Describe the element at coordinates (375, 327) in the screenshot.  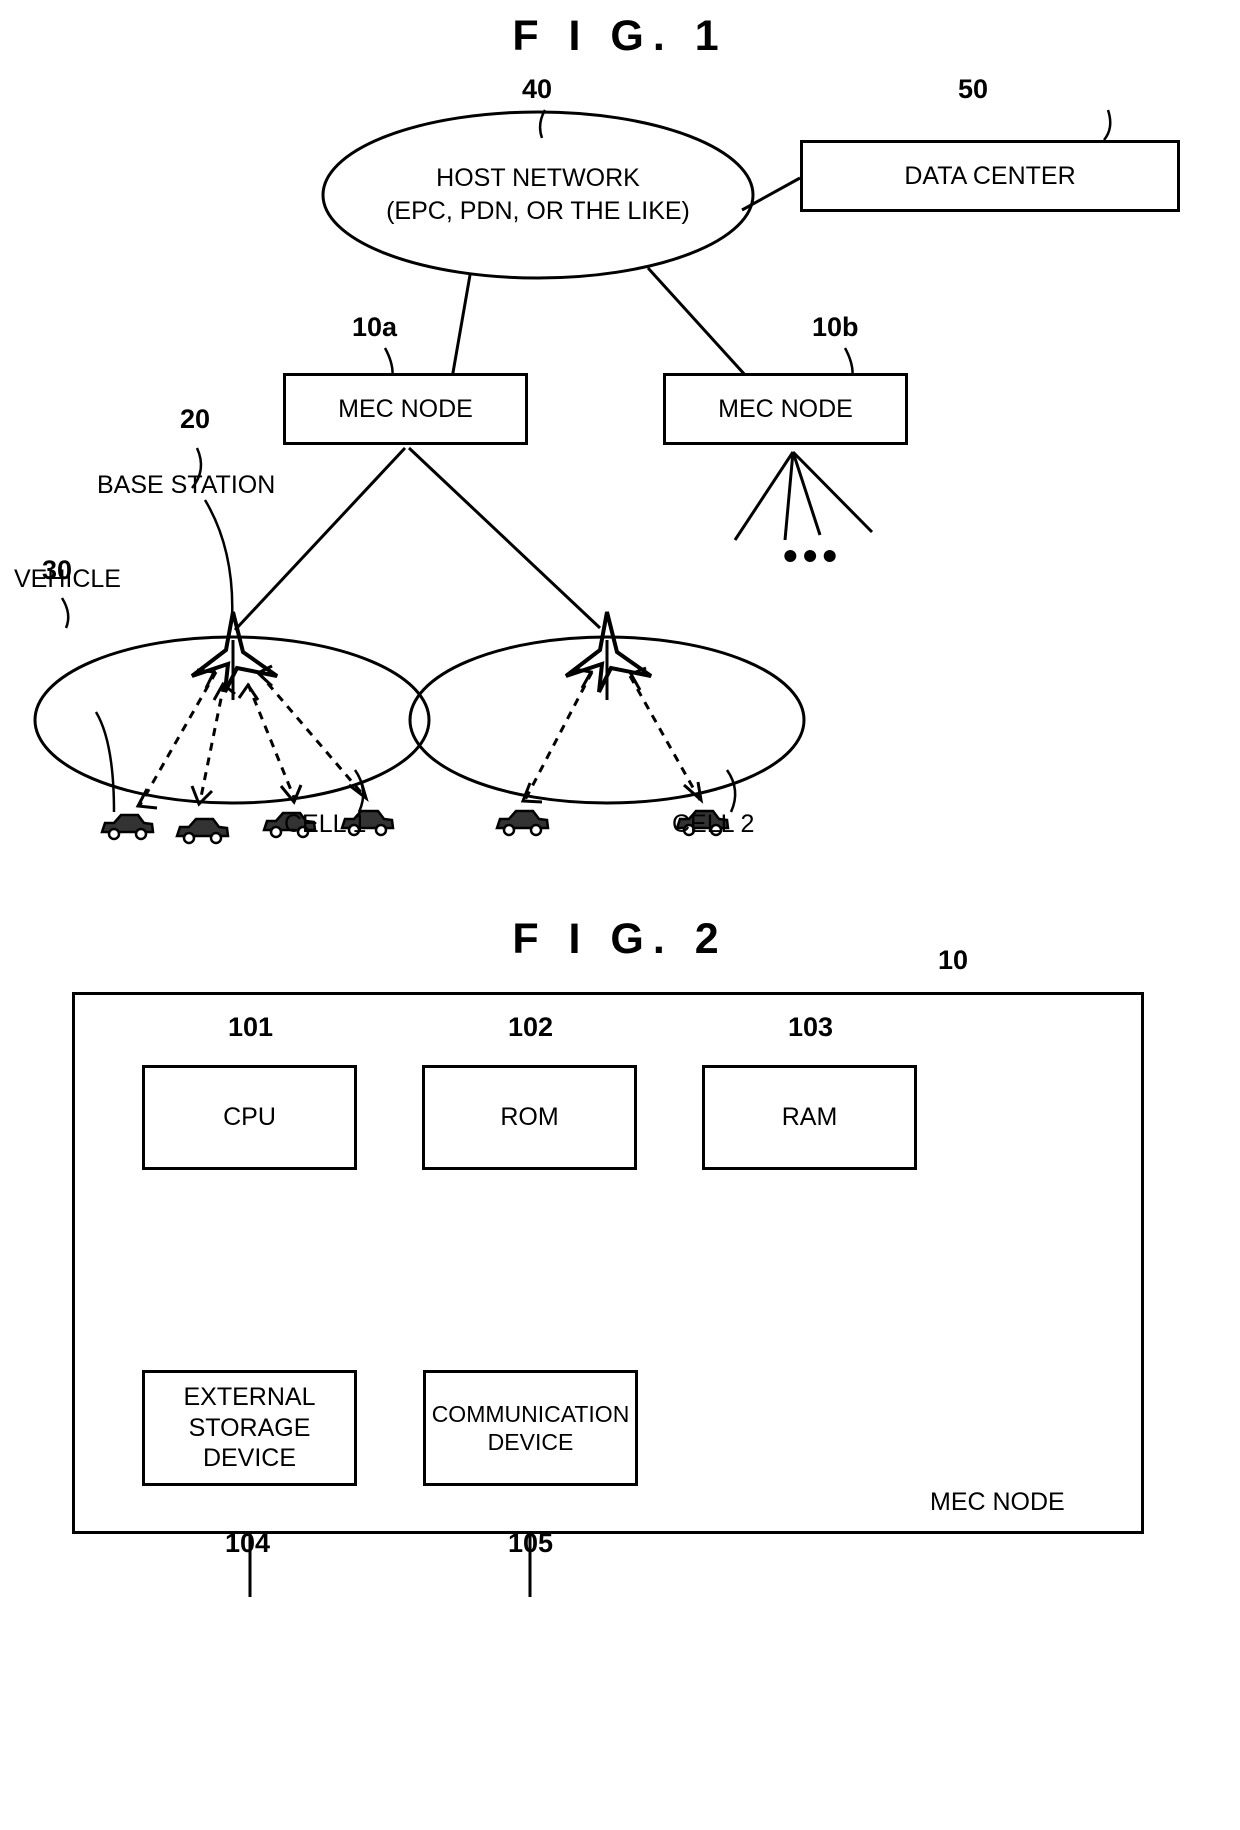
I see `ref-10a: 10a` at that location.